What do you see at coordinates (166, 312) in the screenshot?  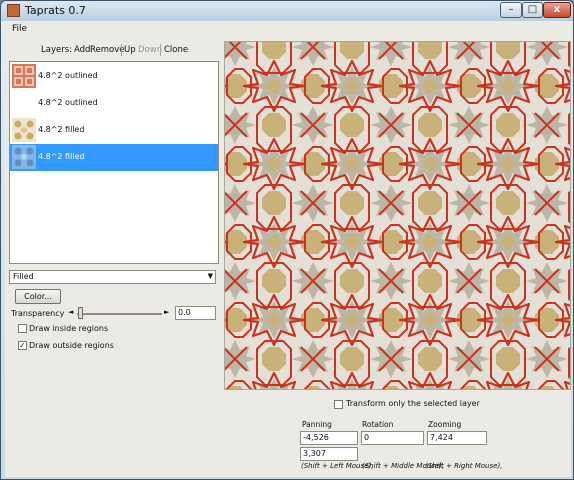 I see `slider-right-arrow-icon: ►` at bounding box center [166, 312].